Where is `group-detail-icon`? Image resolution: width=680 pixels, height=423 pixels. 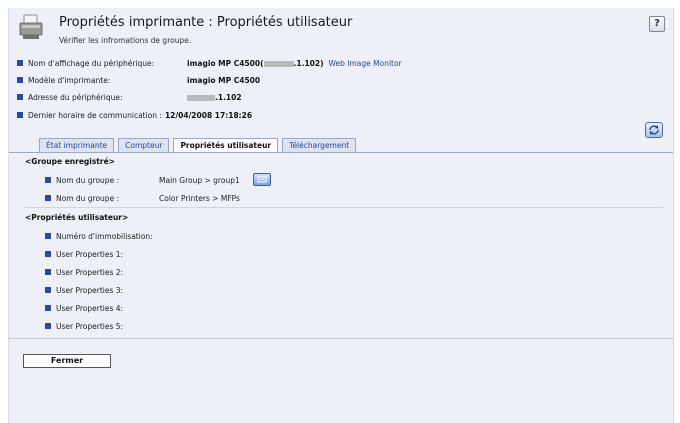 group-detail-icon is located at coordinates (262, 179).